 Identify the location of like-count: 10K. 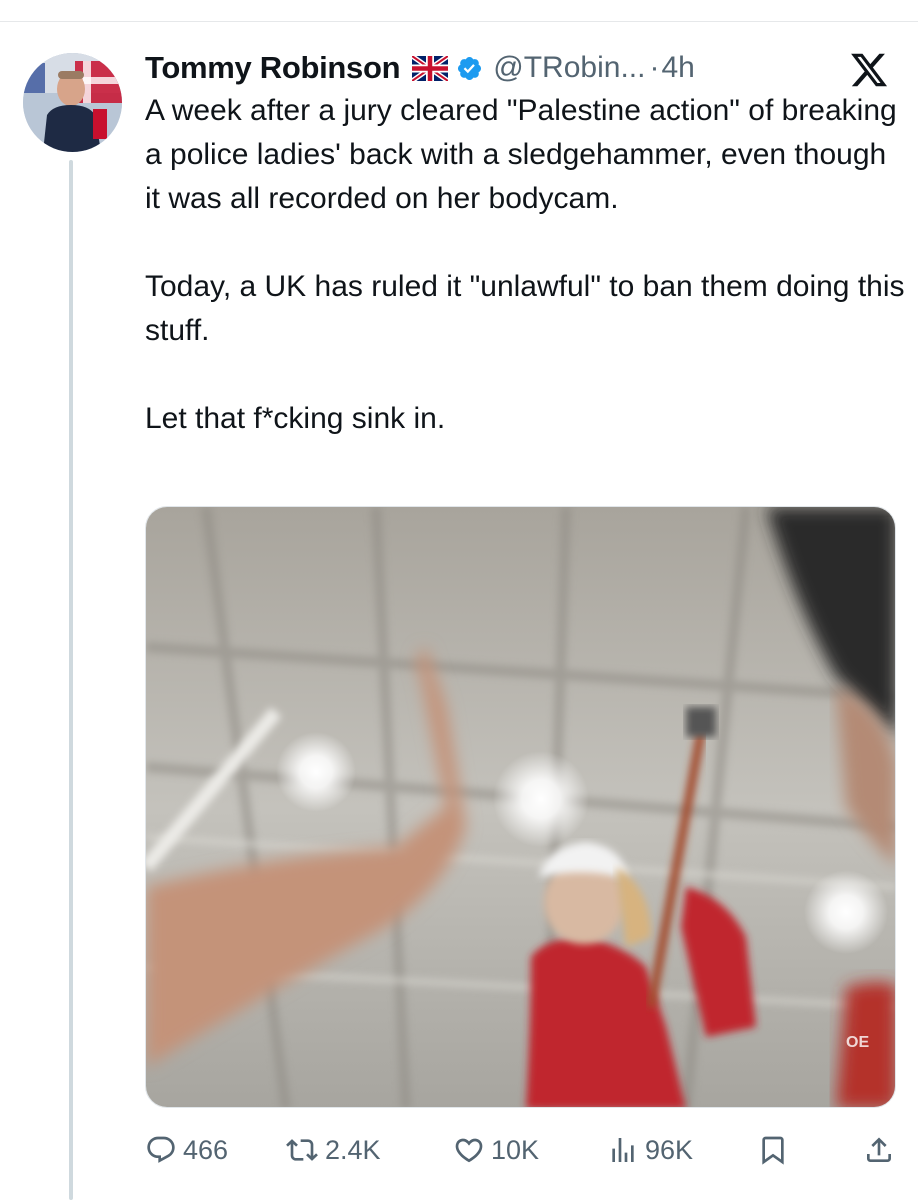
(515, 1149).